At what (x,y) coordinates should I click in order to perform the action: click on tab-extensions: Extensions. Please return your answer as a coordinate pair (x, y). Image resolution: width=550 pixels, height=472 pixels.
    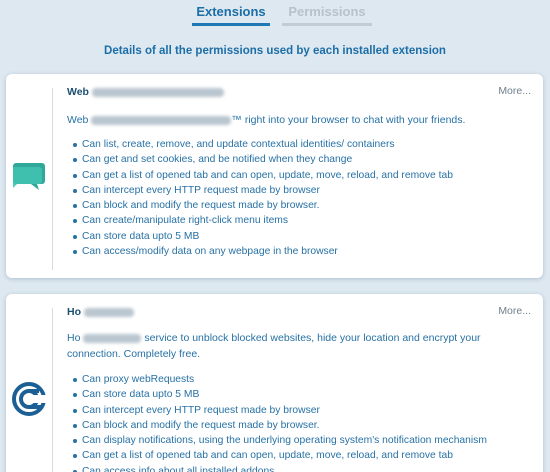
    Looking at the image, I should click on (231, 15).